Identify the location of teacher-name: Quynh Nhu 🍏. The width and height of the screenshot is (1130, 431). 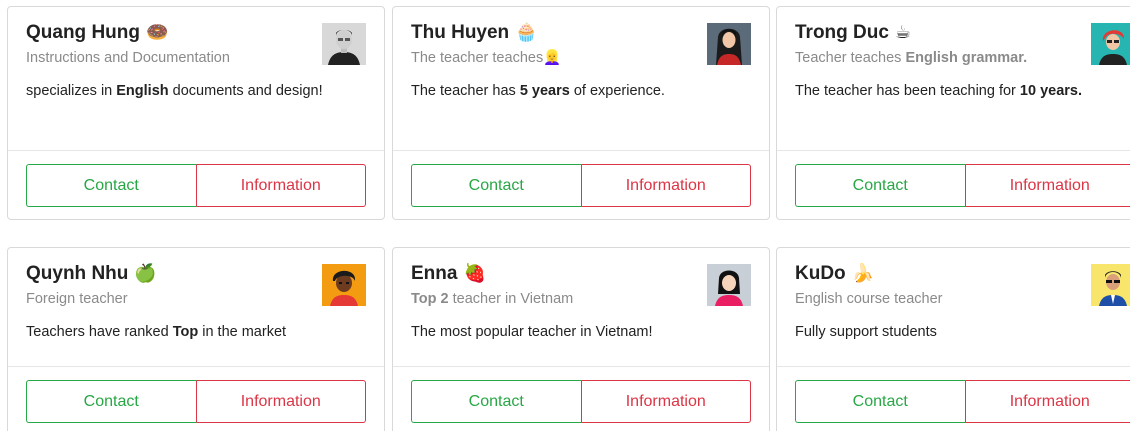
(196, 274).